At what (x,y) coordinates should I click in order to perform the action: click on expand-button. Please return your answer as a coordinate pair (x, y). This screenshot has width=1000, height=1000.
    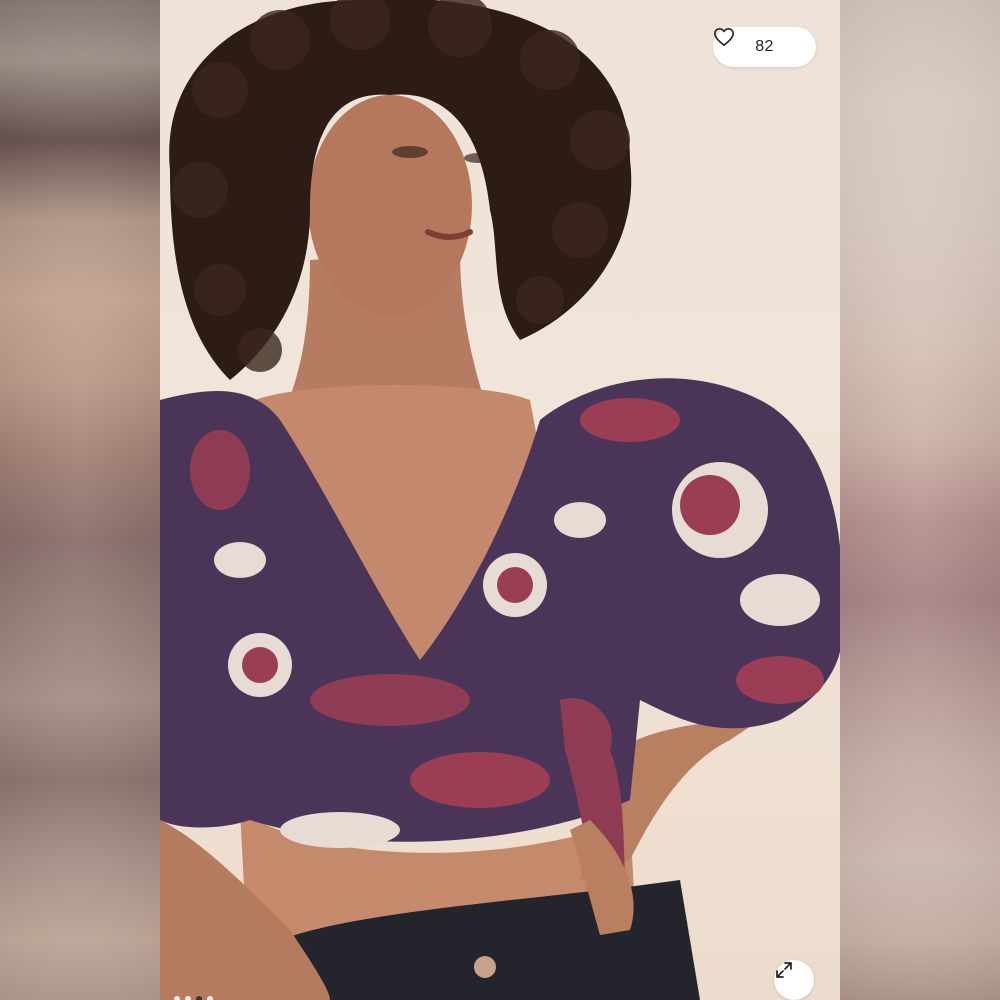
    Looking at the image, I should click on (794, 980).